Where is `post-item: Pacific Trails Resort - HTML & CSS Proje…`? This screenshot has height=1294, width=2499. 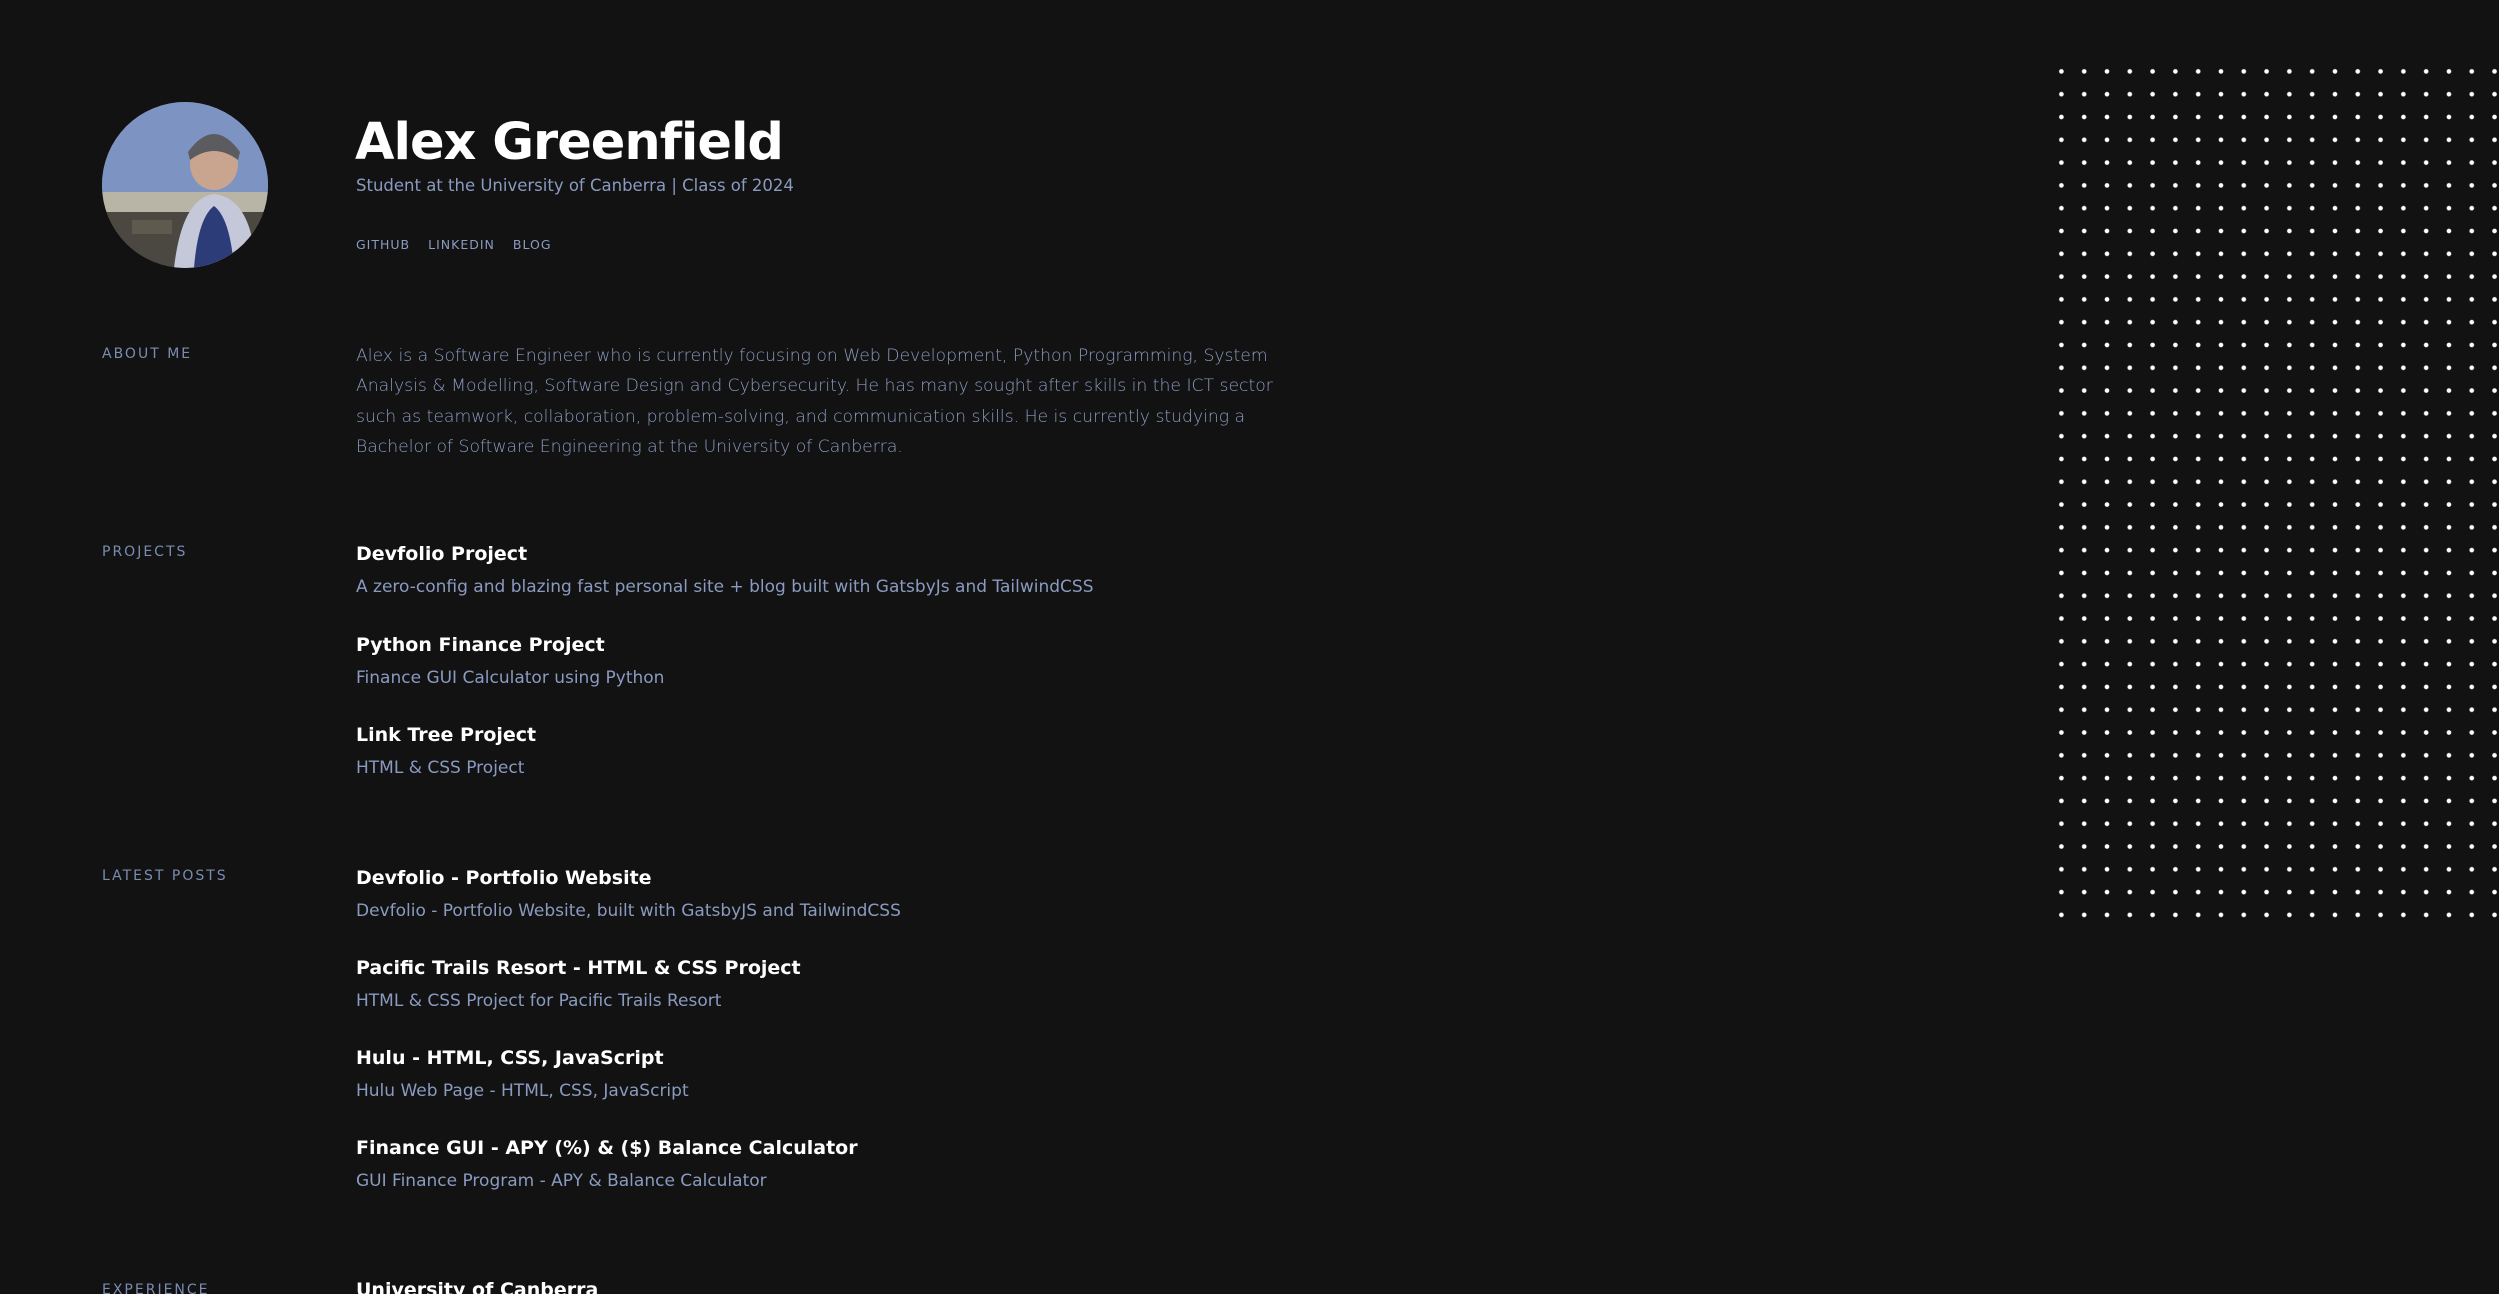 post-item: Pacific Trails Resort - HTML & CSS Proje… is located at coordinates (578, 984).